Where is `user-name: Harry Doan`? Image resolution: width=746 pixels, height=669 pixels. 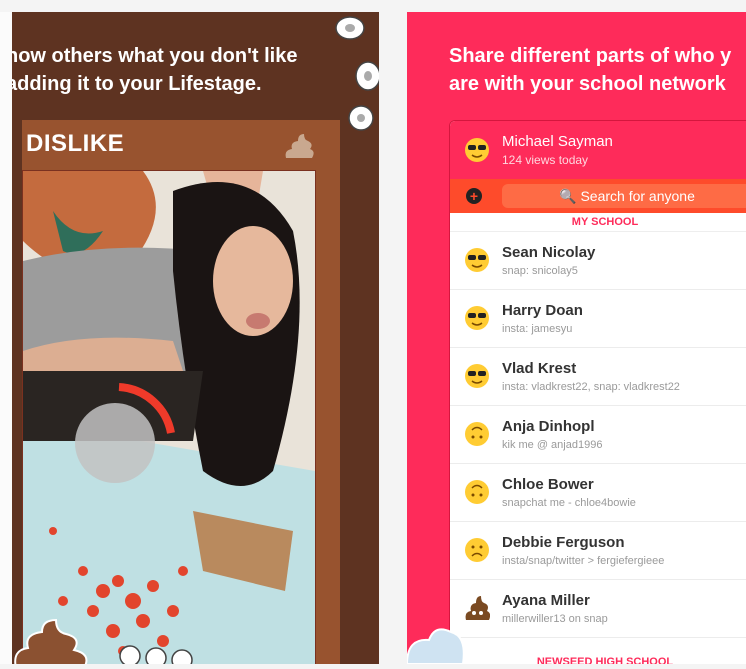
user-name: Harry Doan is located at coordinates (542, 310).